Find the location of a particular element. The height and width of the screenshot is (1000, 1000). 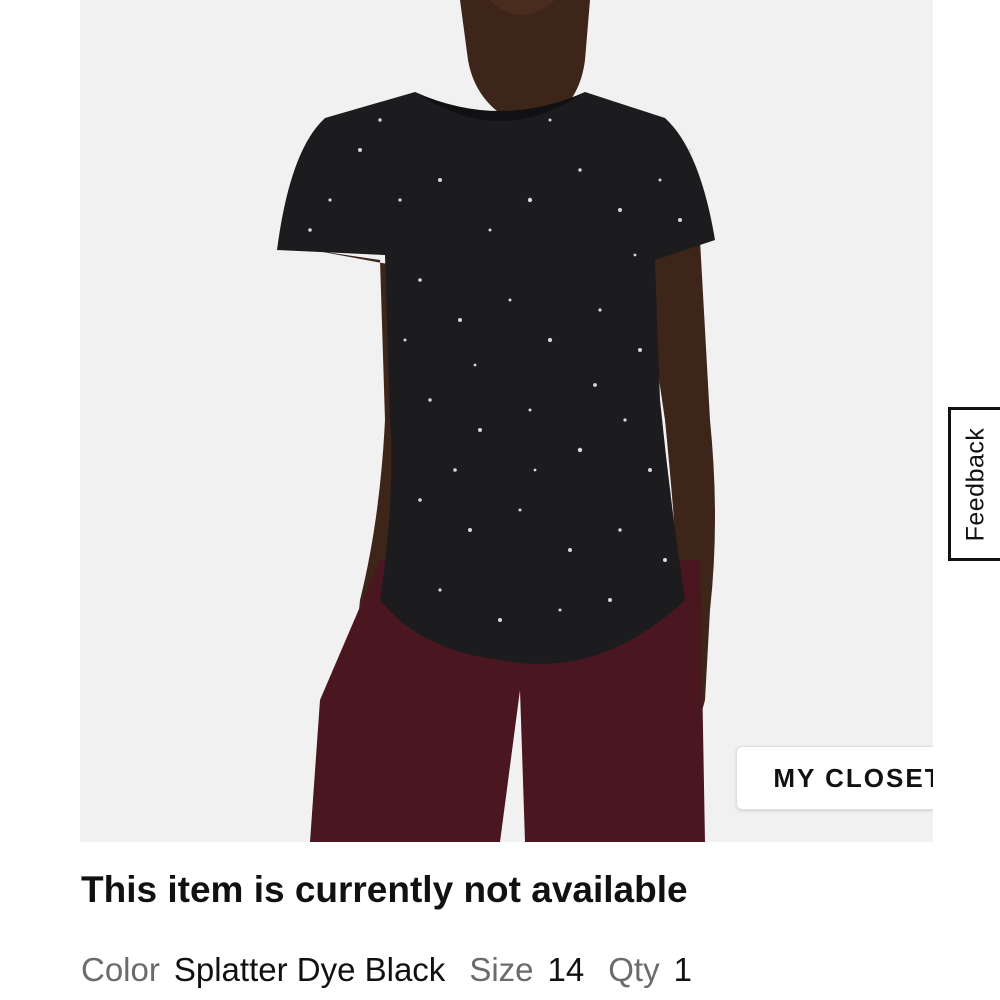

feedback-tab: Feedback is located at coordinates (974, 484).